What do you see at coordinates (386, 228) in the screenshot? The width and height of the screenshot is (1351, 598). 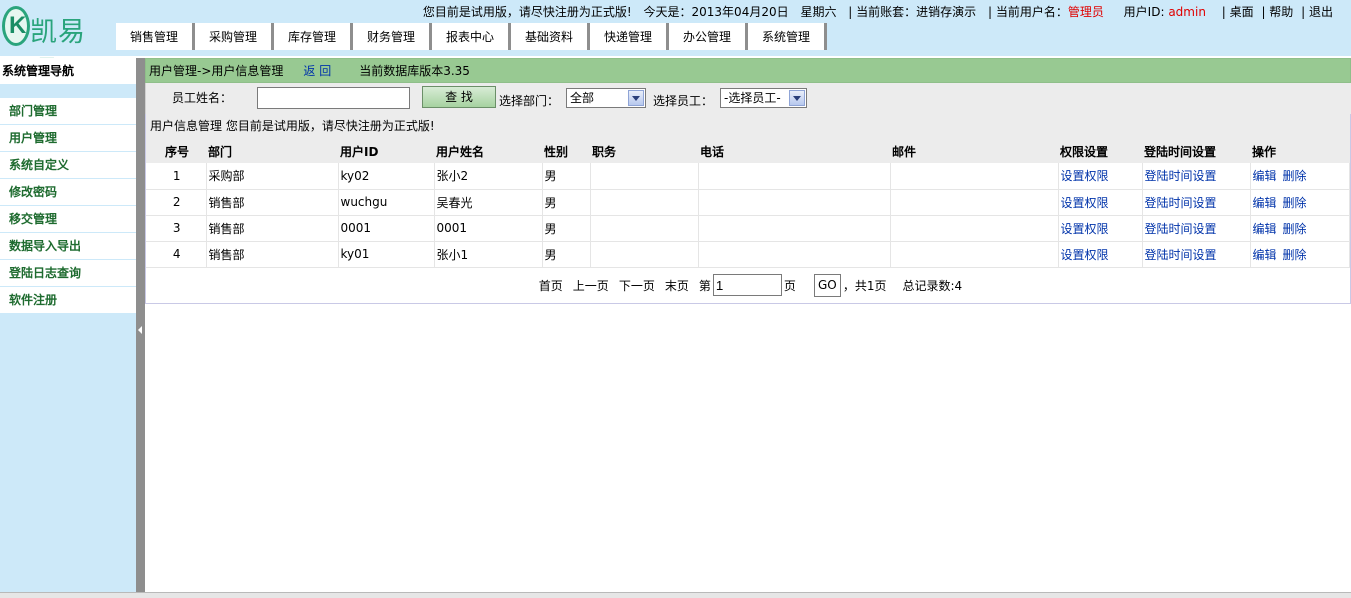 I see `cell-user-id: 0001` at bounding box center [386, 228].